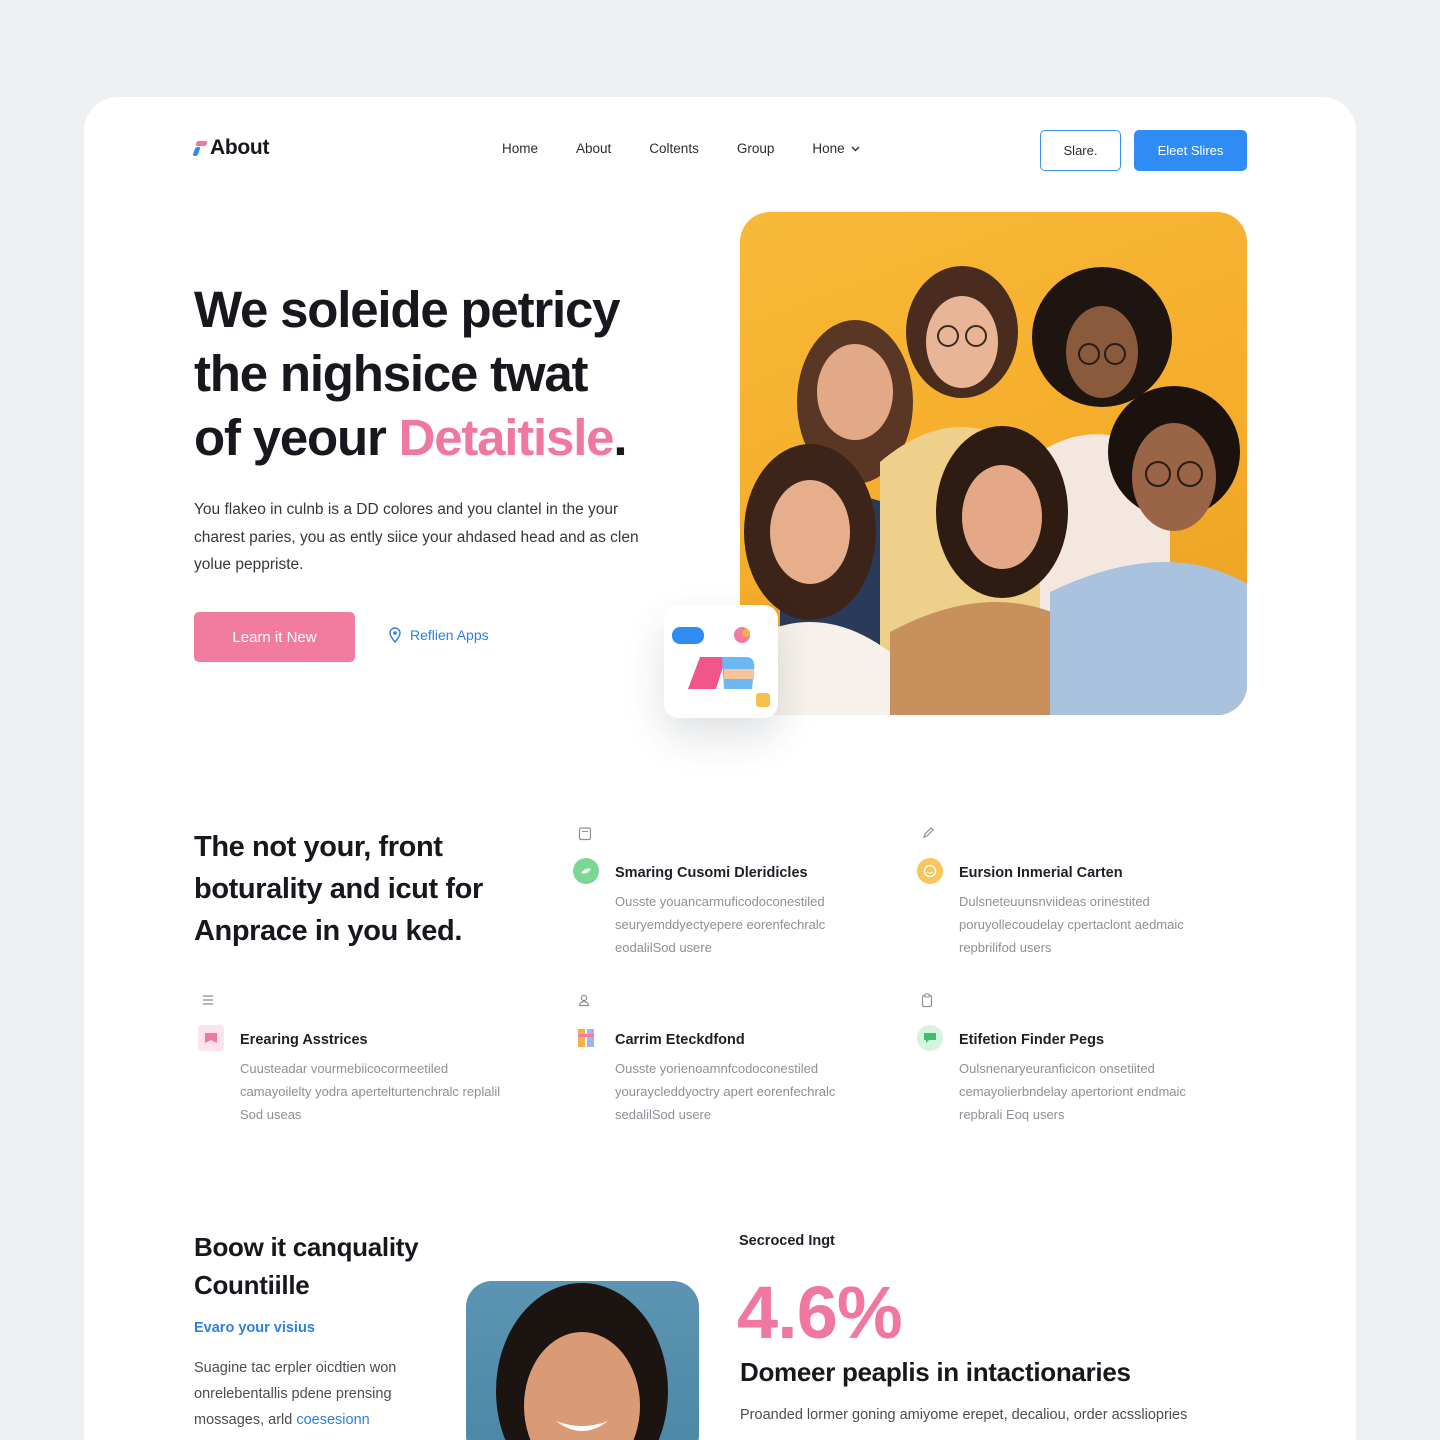  I want to click on user-icon, so click(584, 1000).